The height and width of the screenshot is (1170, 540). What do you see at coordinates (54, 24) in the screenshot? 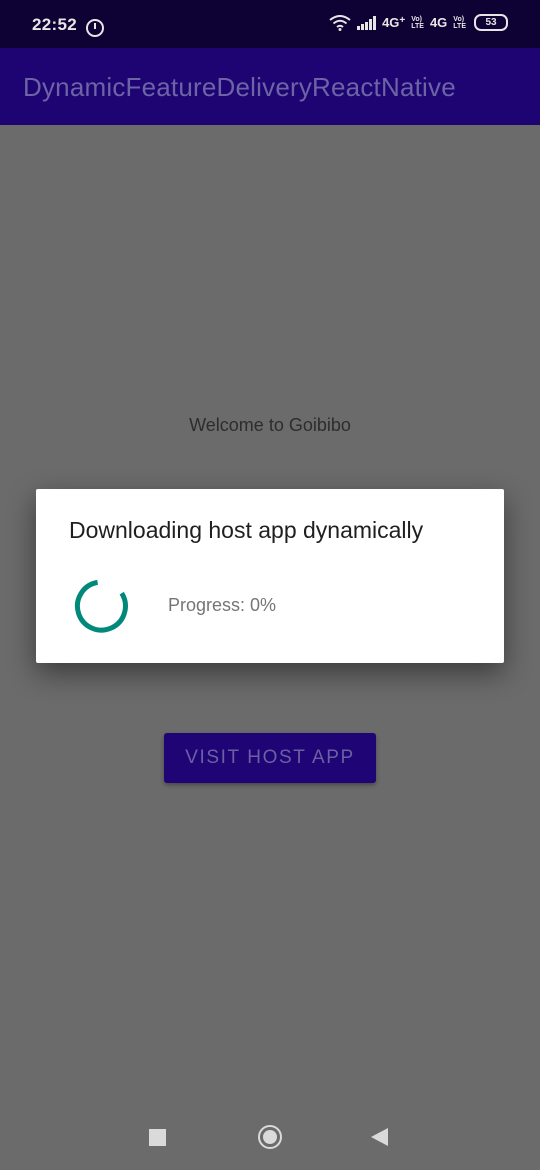
I see `status-time: 22:52` at bounding box center [54, 24].